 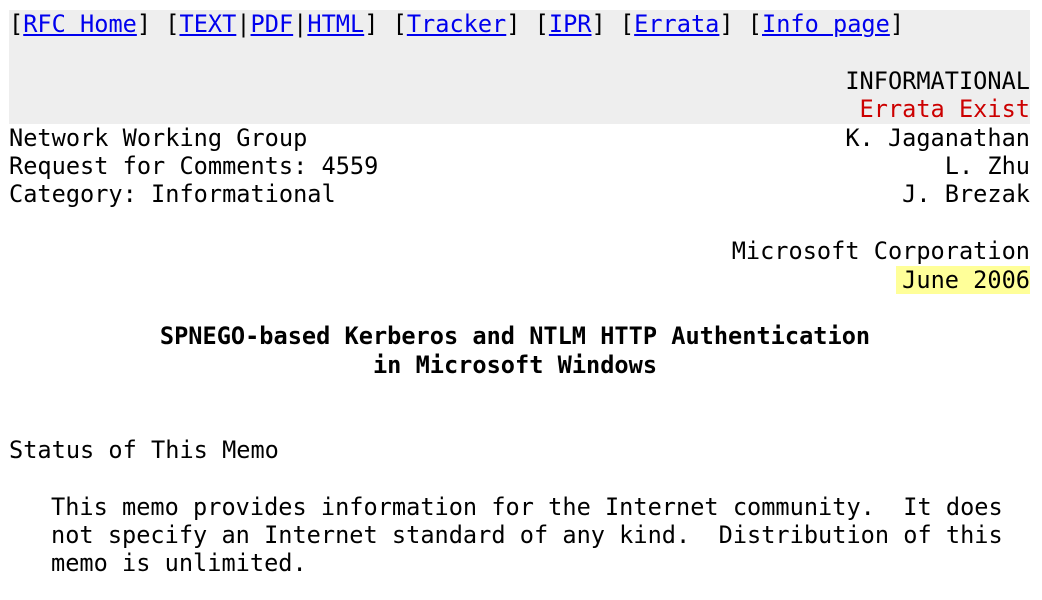 What do you see at coordinates (966, 194) in the screenshot?
I see `header-right-3: J. Brezak` at bounding box center [966, 194].